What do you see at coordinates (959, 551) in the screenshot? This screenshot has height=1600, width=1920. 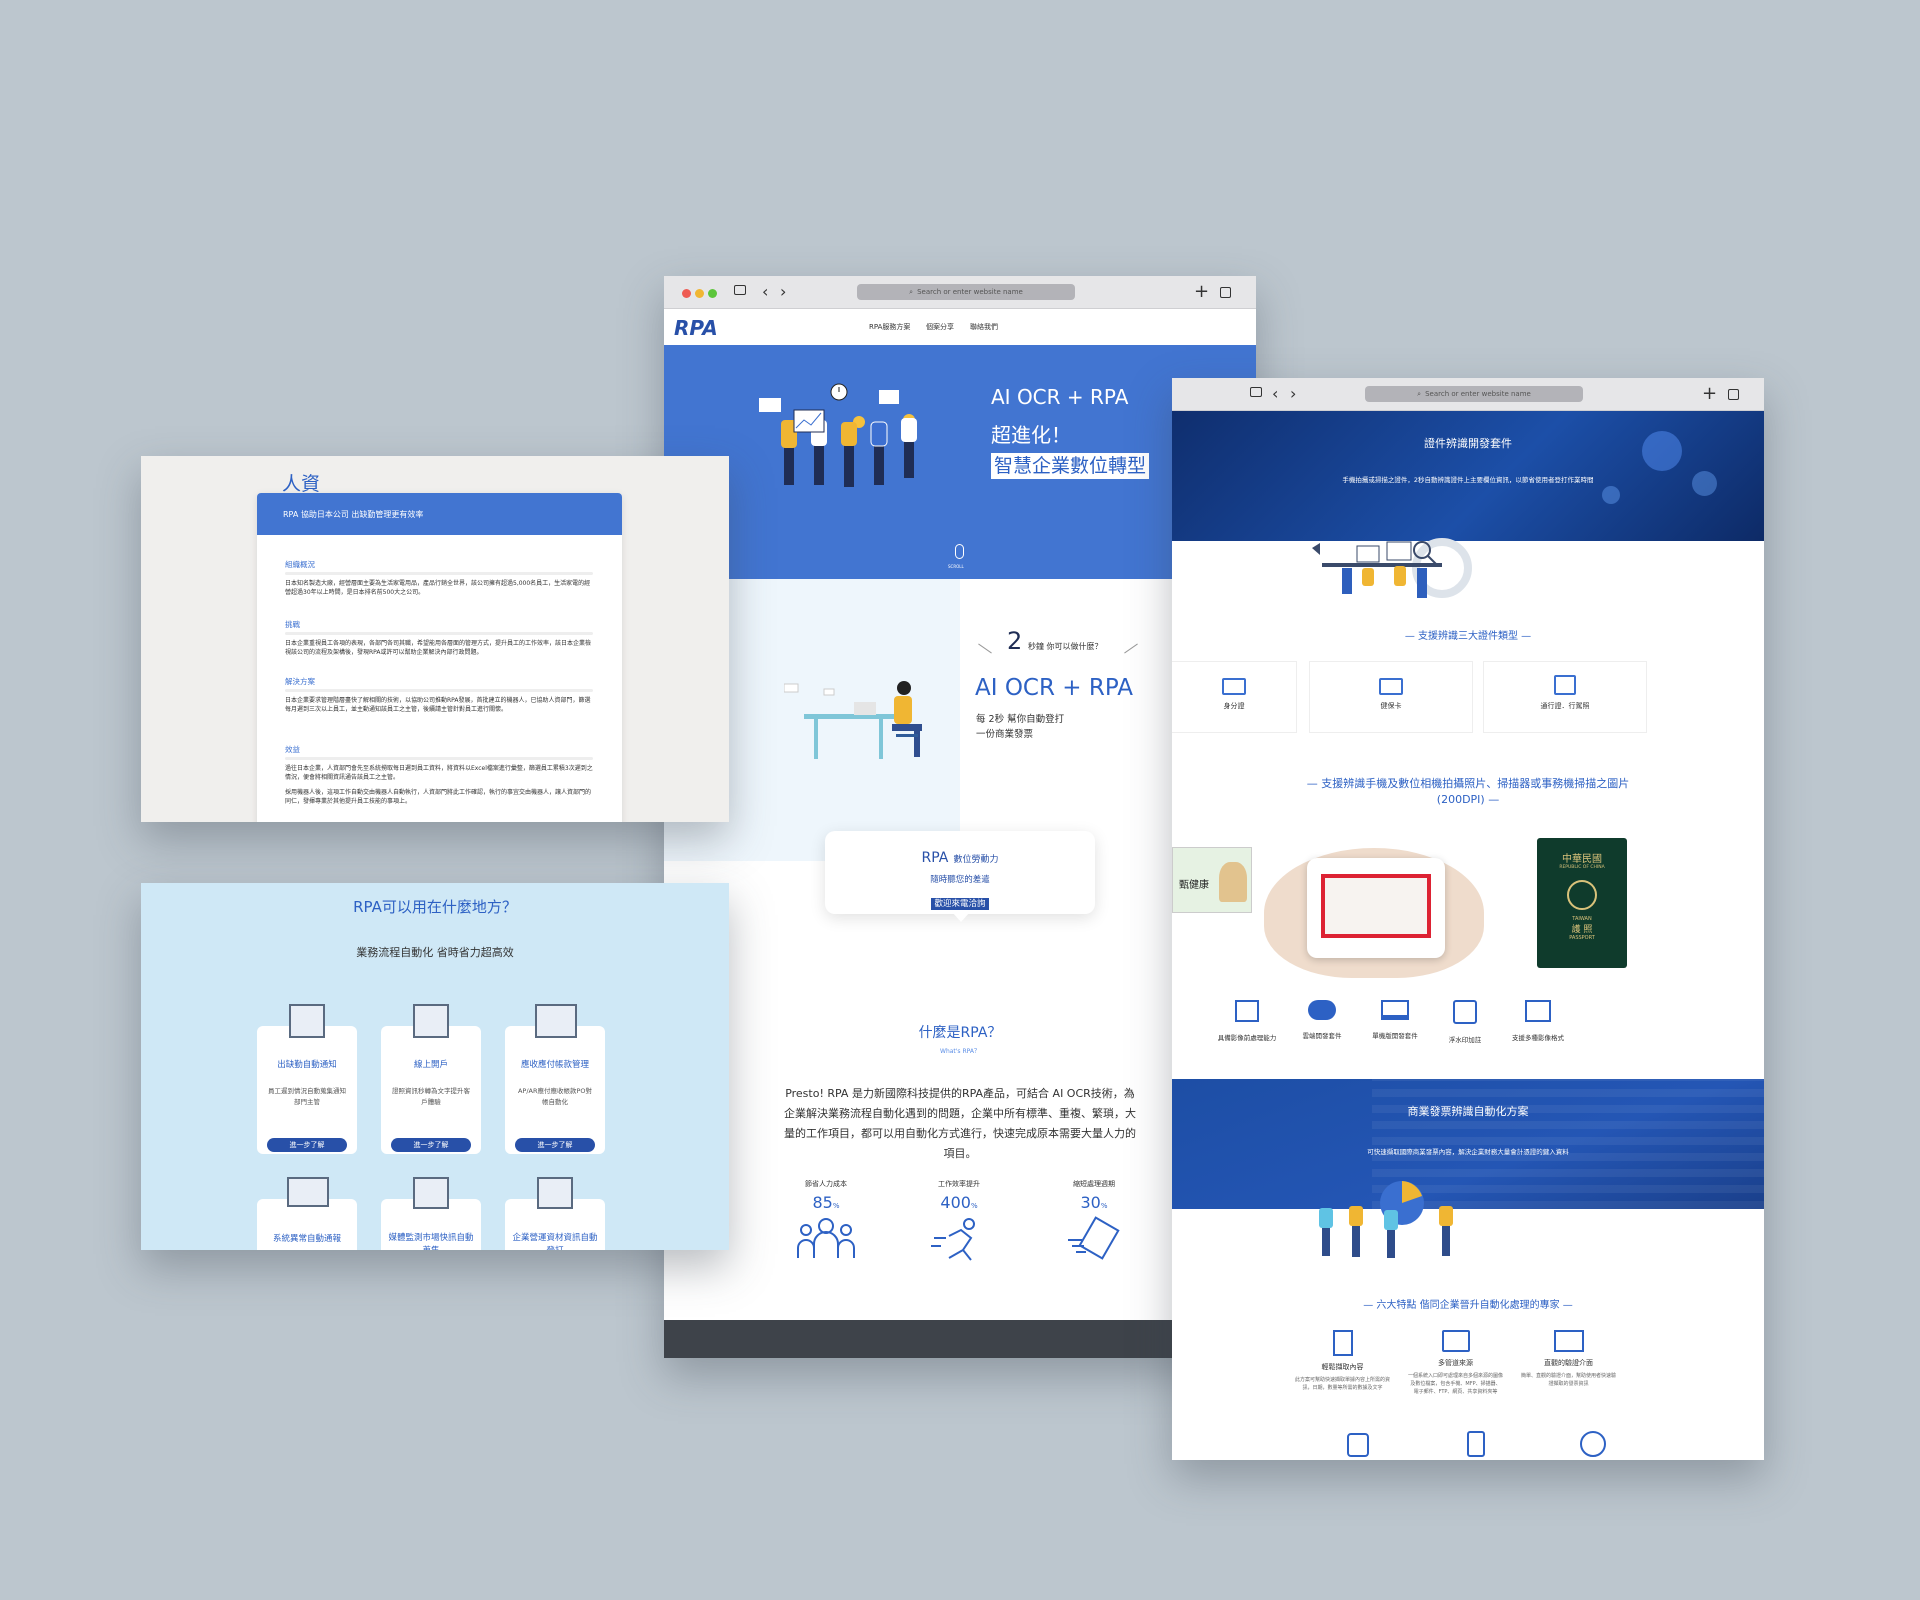 I see `scroll-mouse-icon` at bounding box center [959, 551].